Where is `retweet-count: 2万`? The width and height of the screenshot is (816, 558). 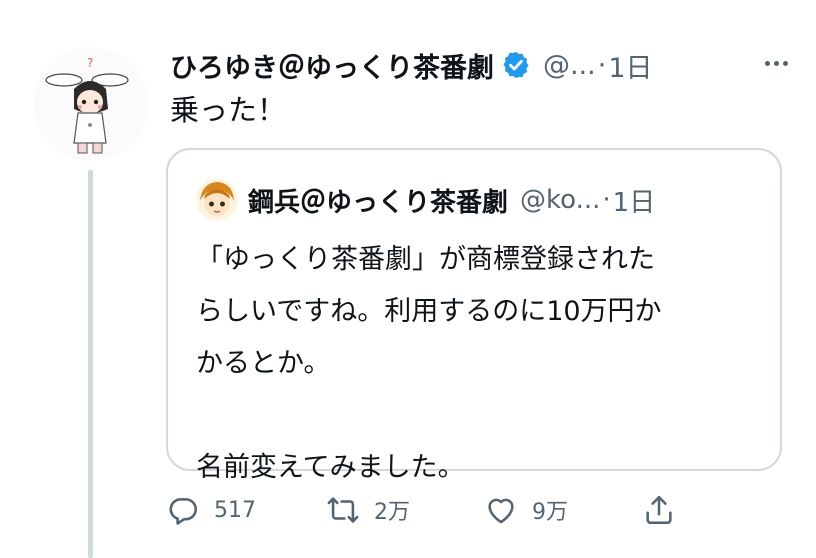 retweet-count: 2万 is located at coordinates (392, 512).